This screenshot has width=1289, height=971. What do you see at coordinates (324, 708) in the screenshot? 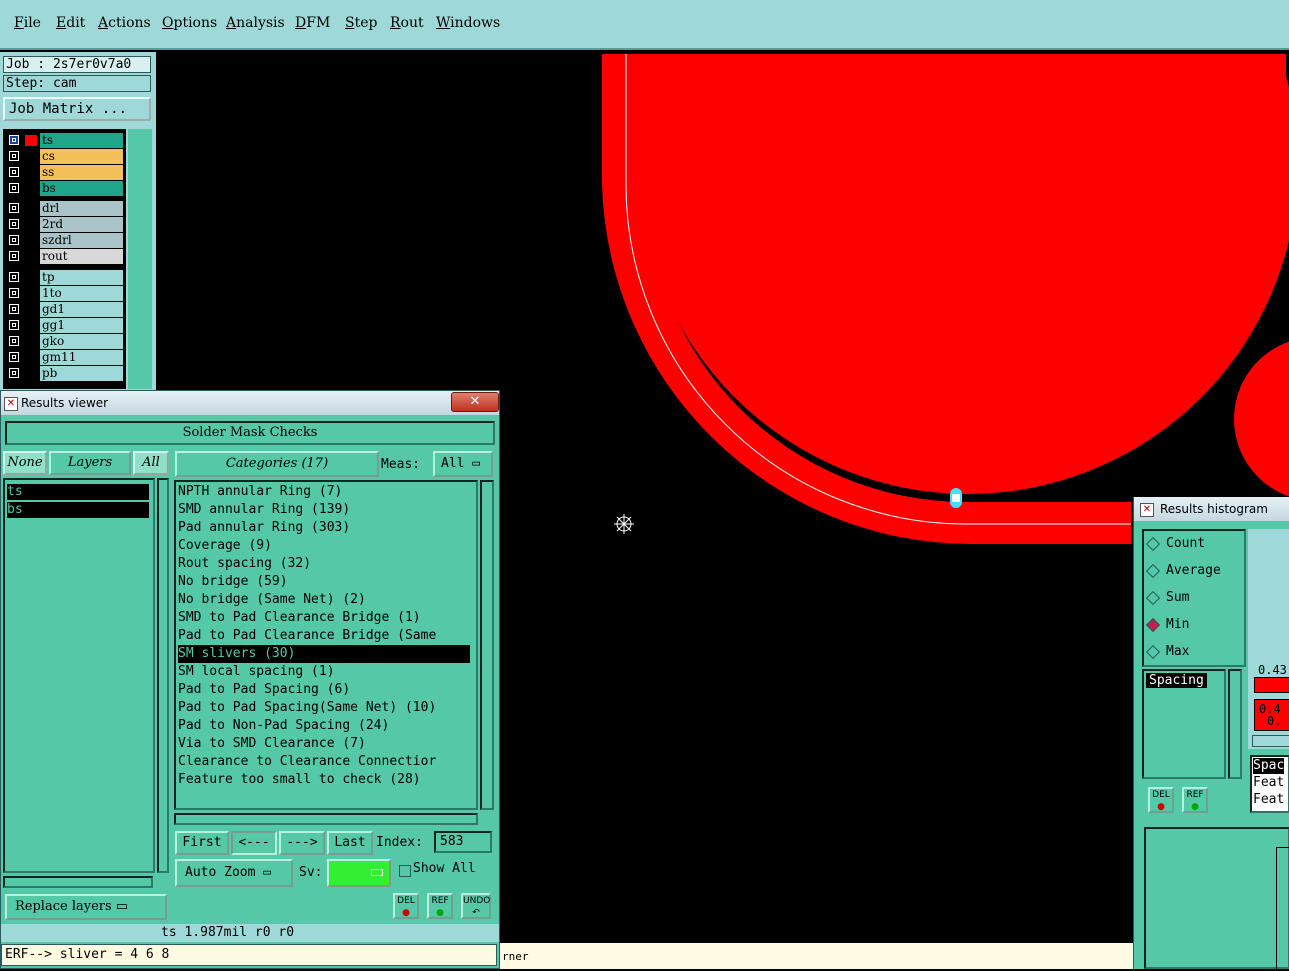
I see `category-item: Pad to Pad Spacing(Same Net) (10)` at bounding box center [324, 708].